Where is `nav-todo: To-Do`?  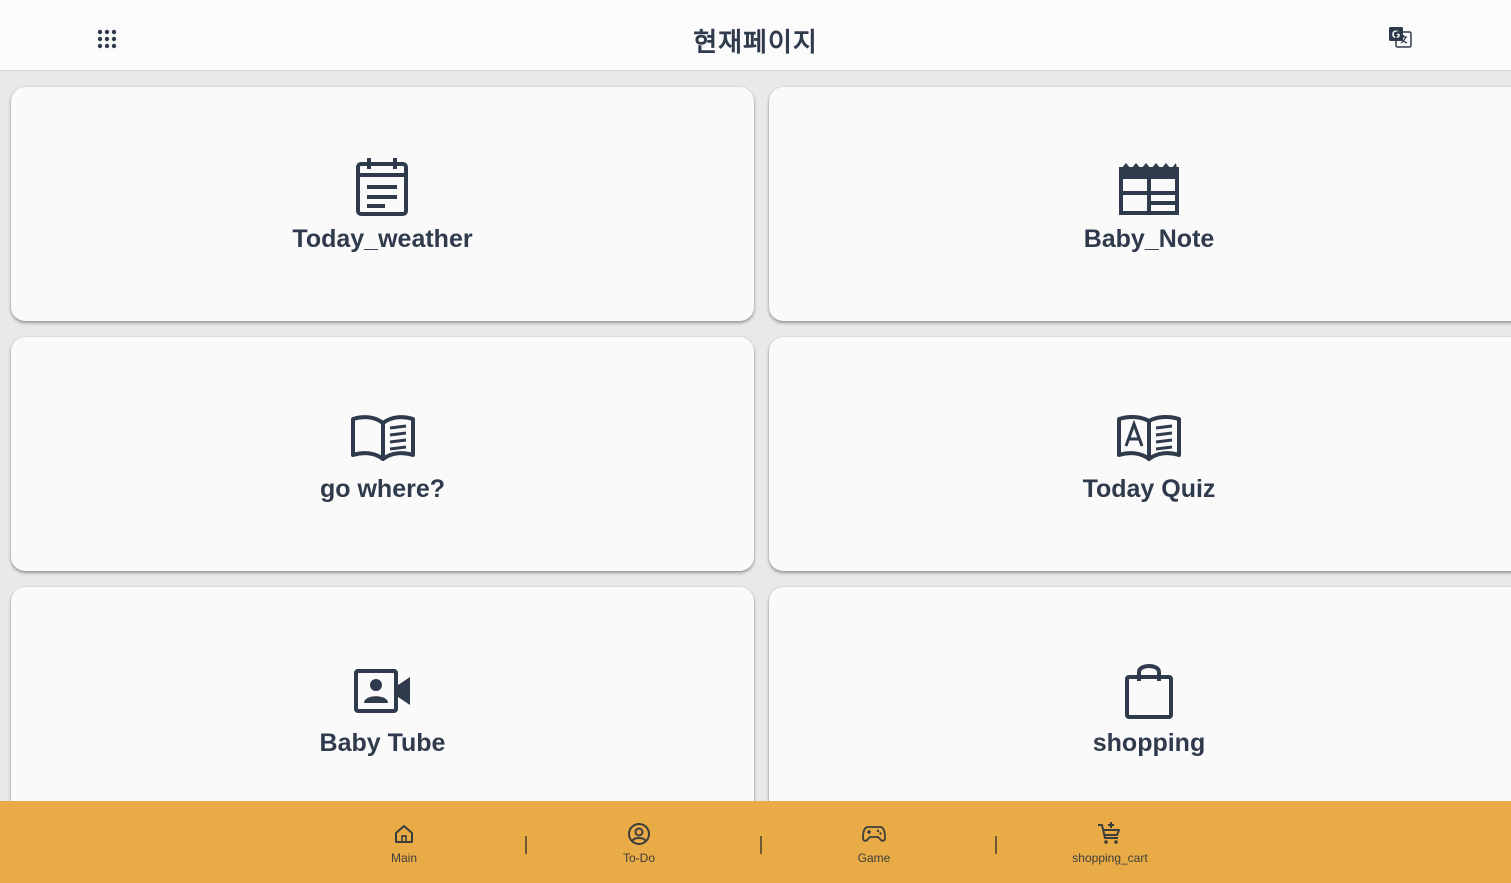
nav-todo: To-Do is located at coordinates (639, 843).